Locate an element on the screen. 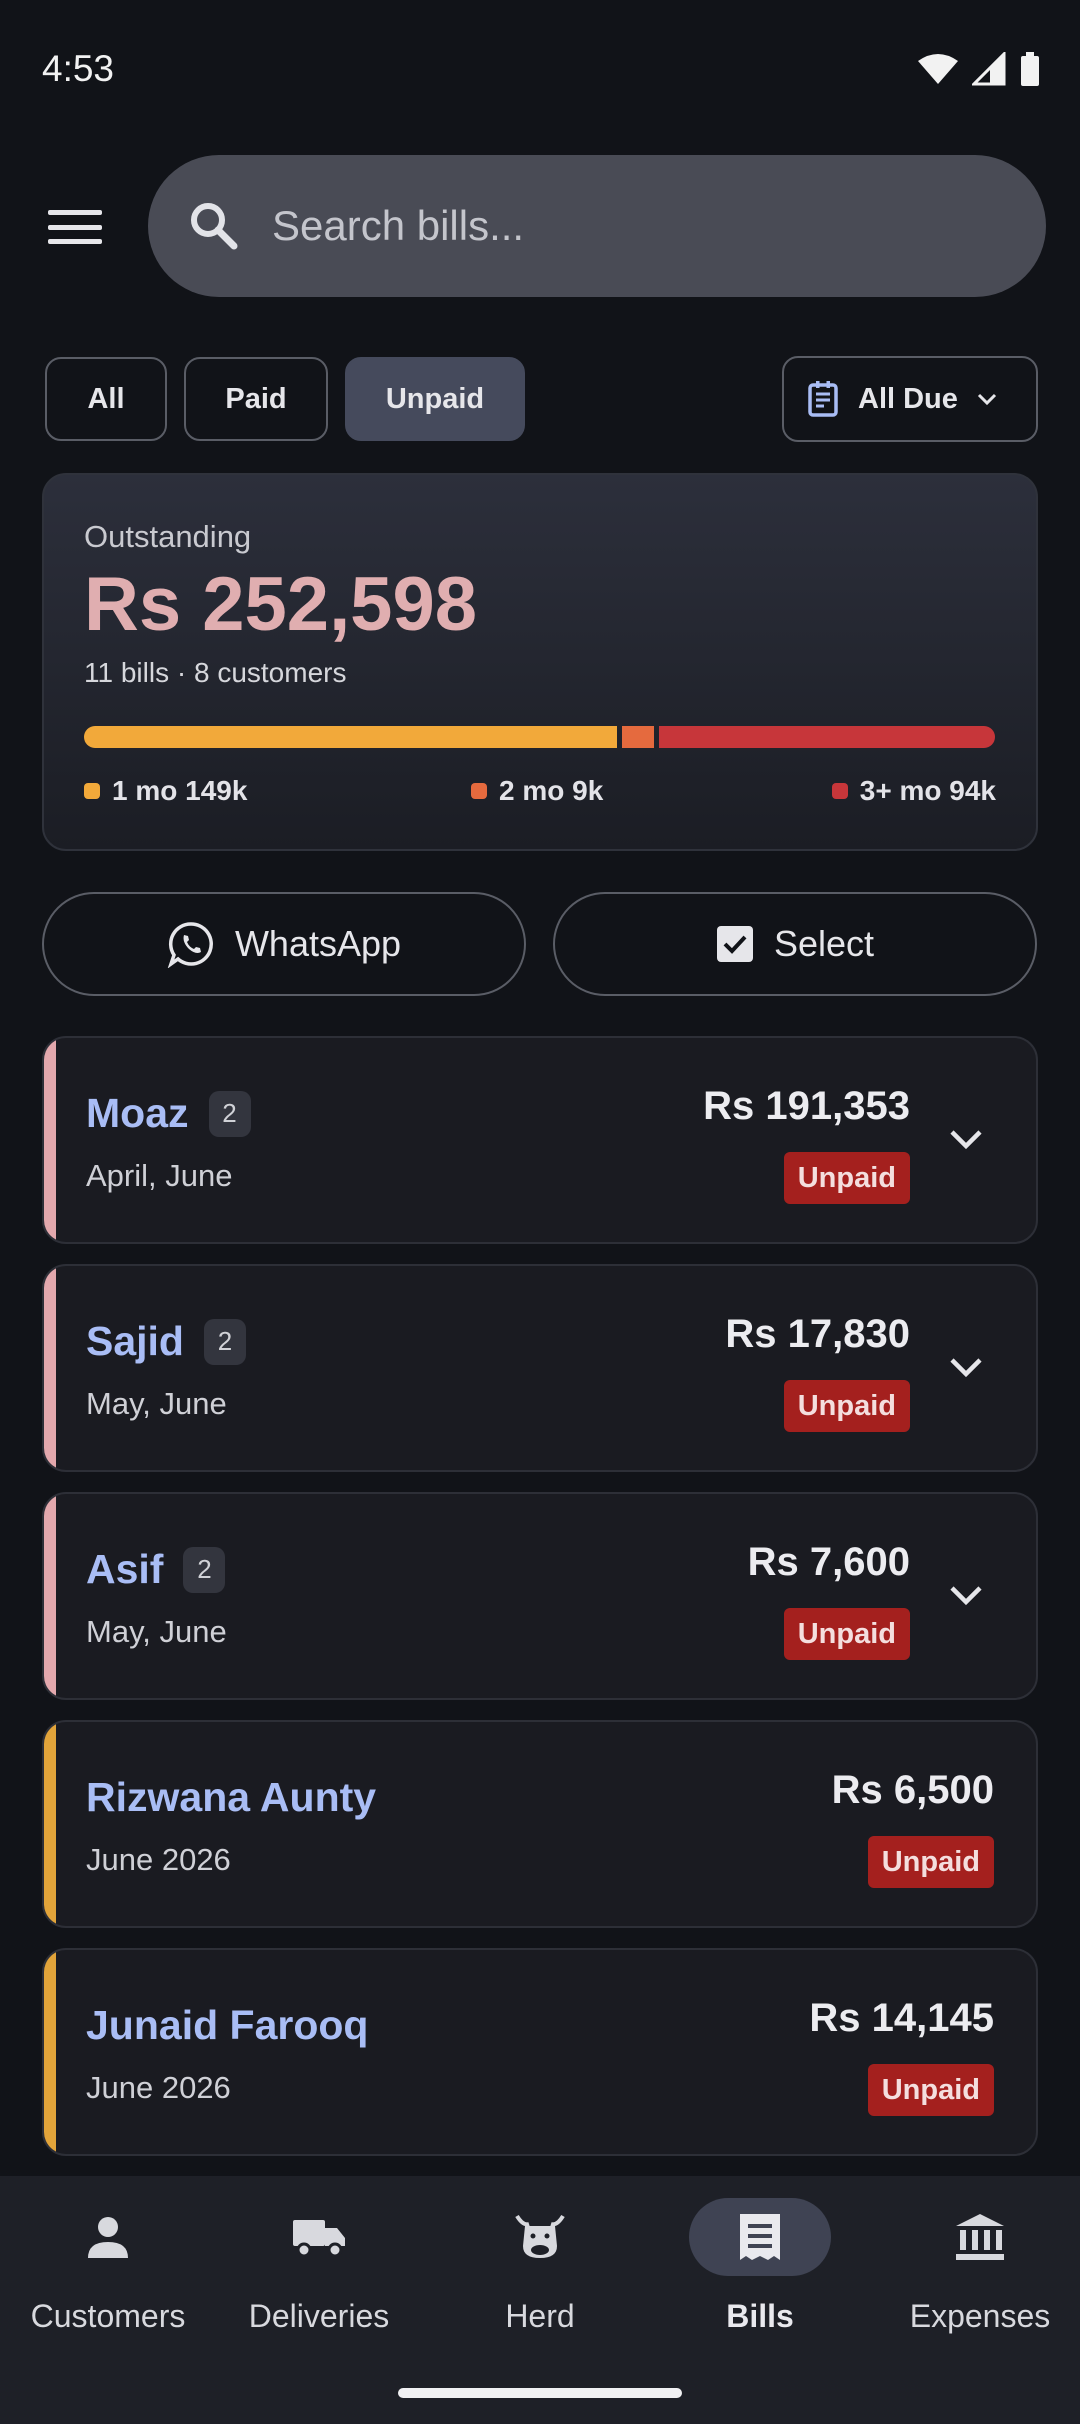  bill-period: April, June is located at coordinates (159, 1175).